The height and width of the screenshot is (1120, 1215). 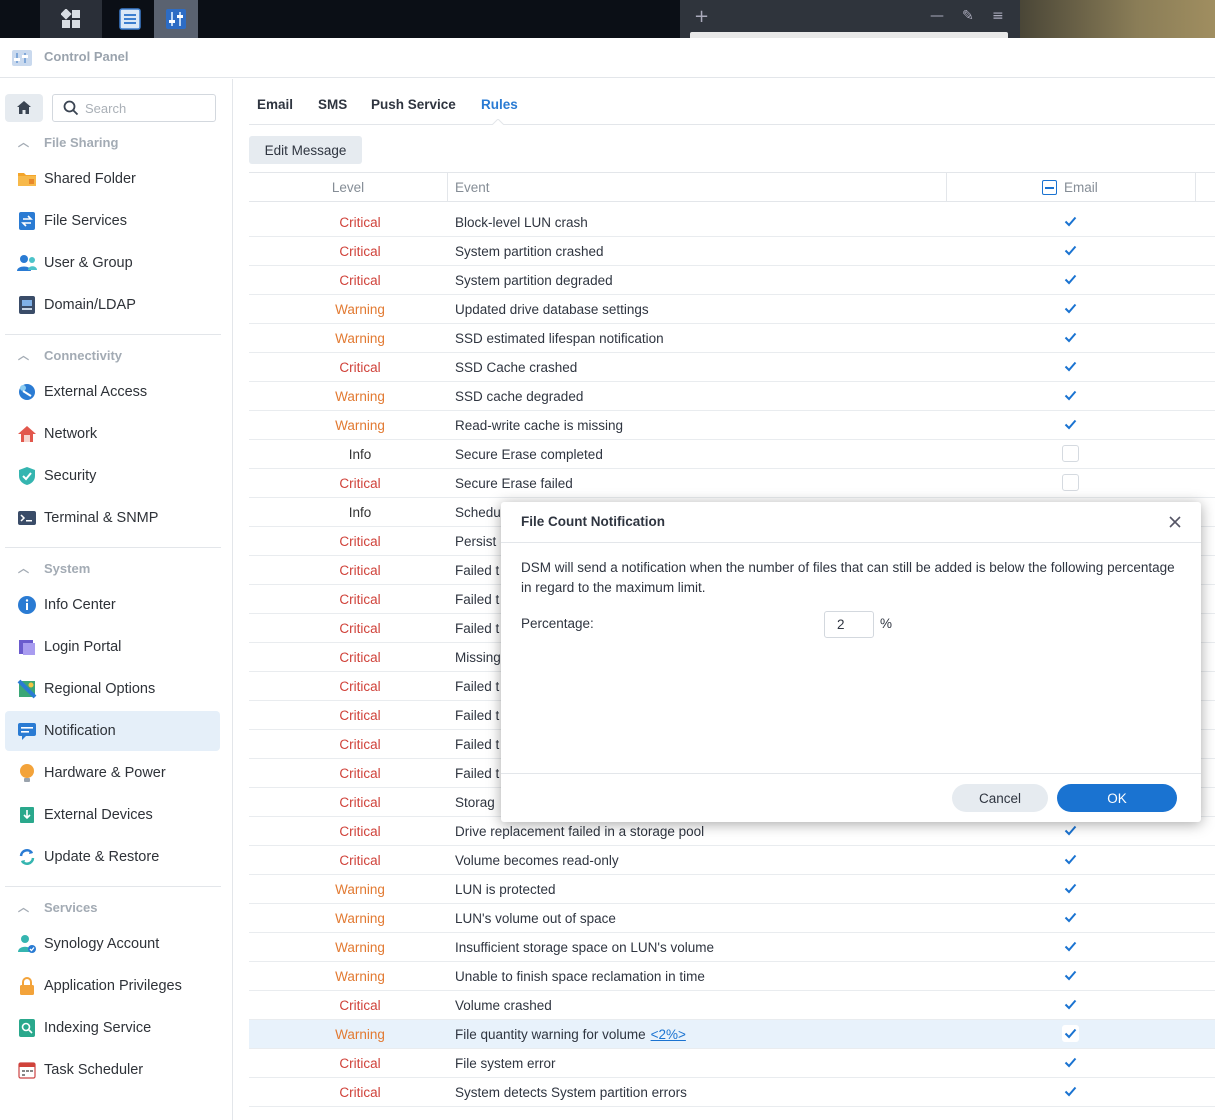 What do you see at coordinates (71, 19) in the screenshot?
I see `main-menu-button` at bounding box center [71, 19].